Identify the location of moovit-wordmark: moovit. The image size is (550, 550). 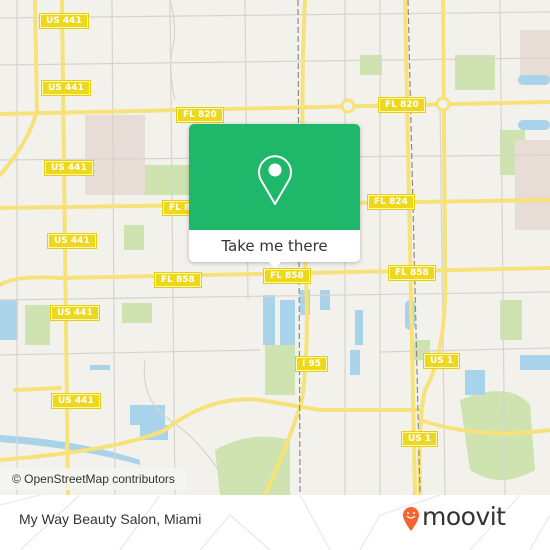
(464, 516).